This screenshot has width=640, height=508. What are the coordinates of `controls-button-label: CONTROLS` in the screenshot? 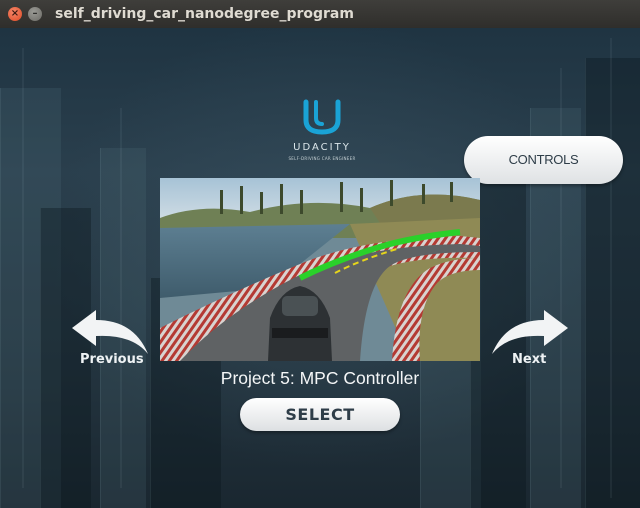 It's located at (543, 159).